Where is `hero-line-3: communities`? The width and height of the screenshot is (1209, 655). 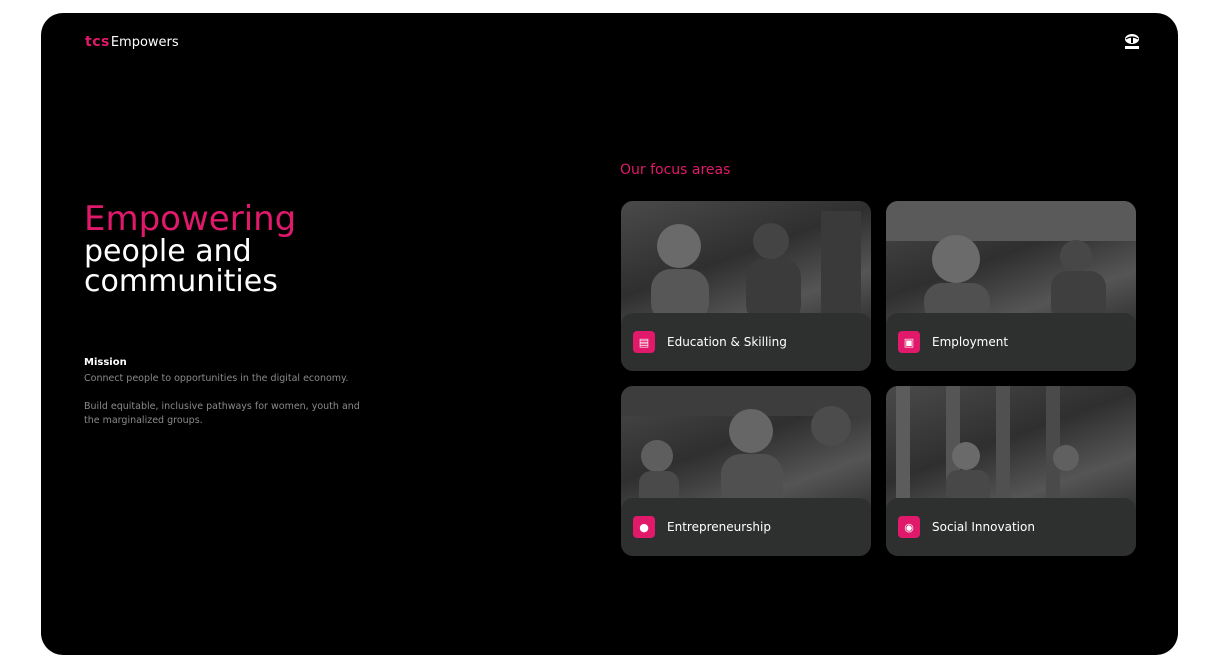
hero-line-3: communities is located at coordinates (181, 282).